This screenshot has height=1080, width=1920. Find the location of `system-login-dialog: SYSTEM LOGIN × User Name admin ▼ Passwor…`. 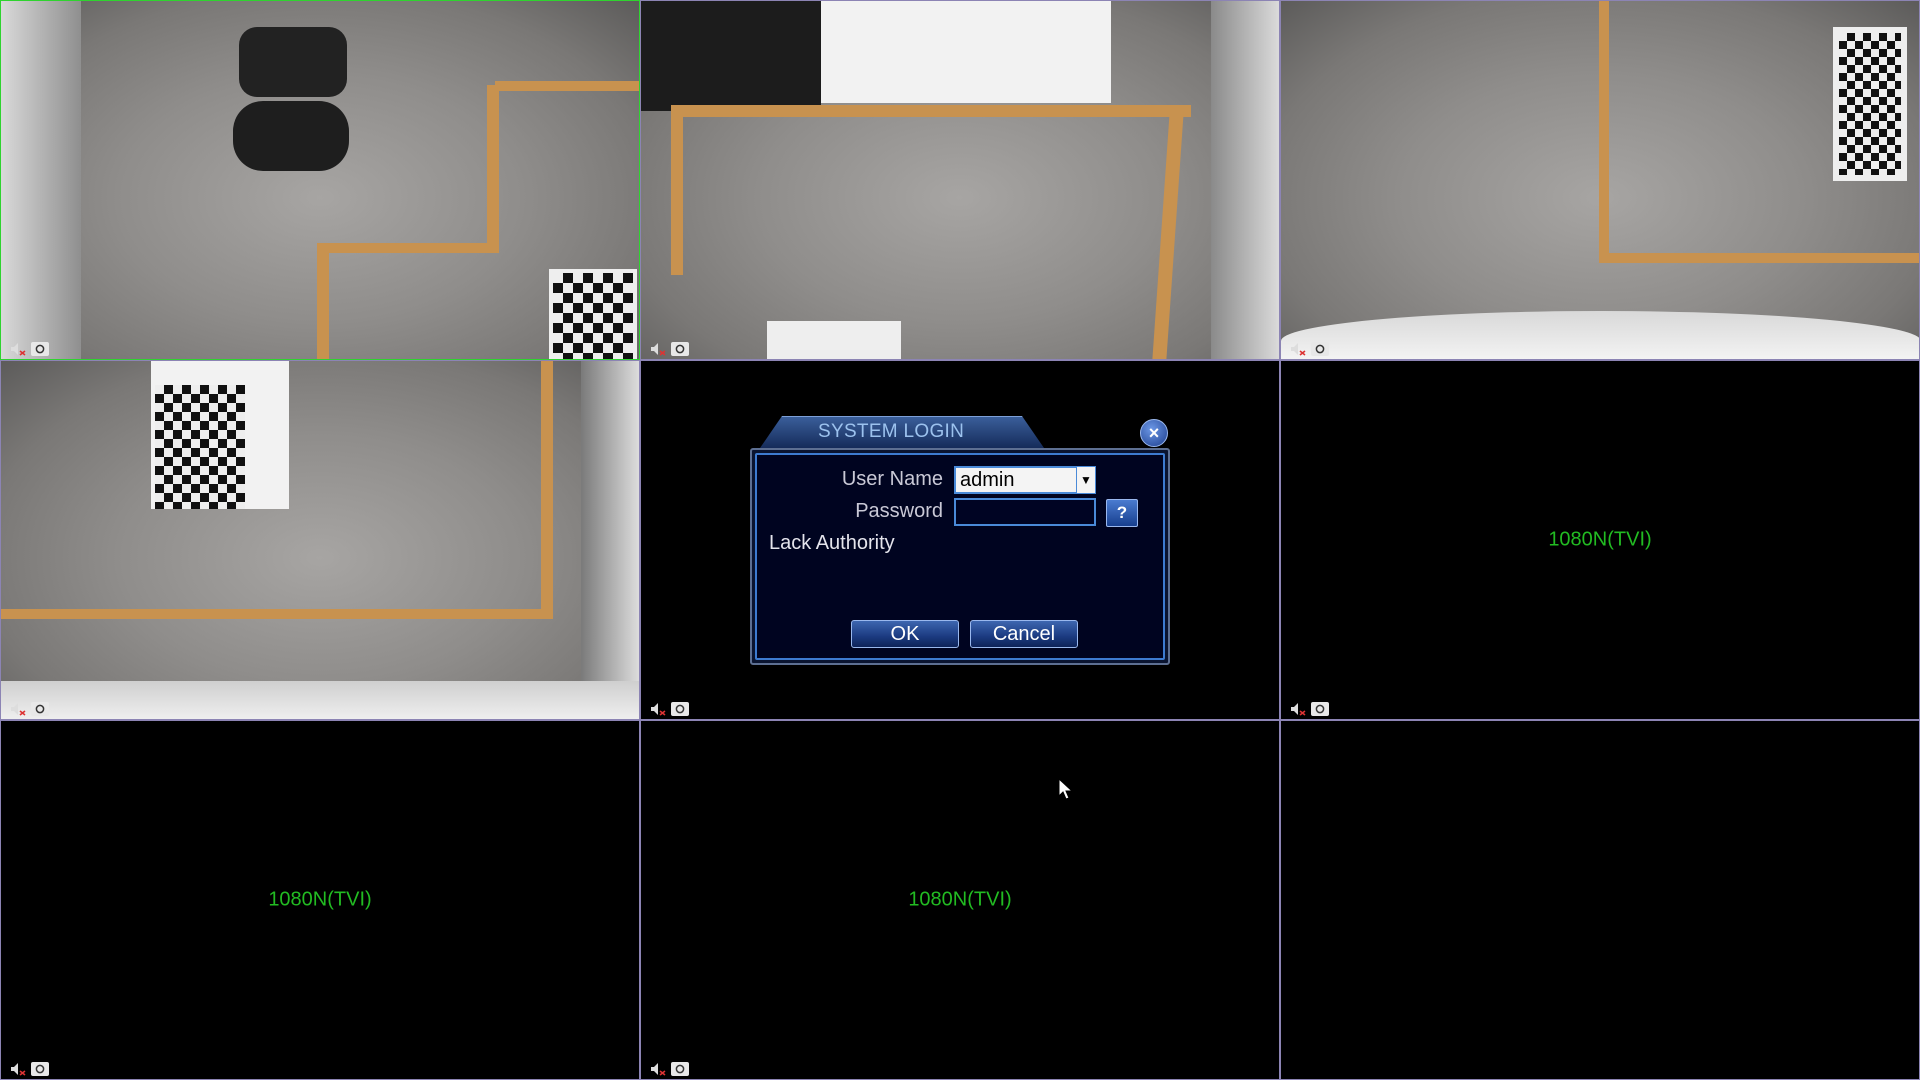

system-login-dialog: SYSTEM LOGIN × User Name admin ▼ Passwor… is located at coordinates (960, 540).